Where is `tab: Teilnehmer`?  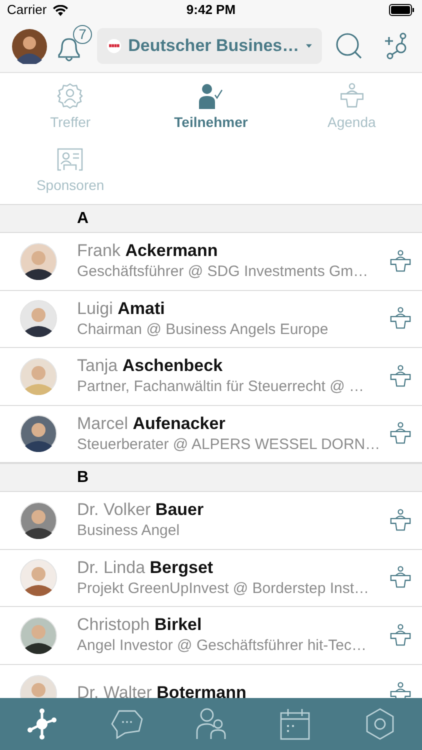
tab: Teilnehmer is located at coordinates (211, 112).